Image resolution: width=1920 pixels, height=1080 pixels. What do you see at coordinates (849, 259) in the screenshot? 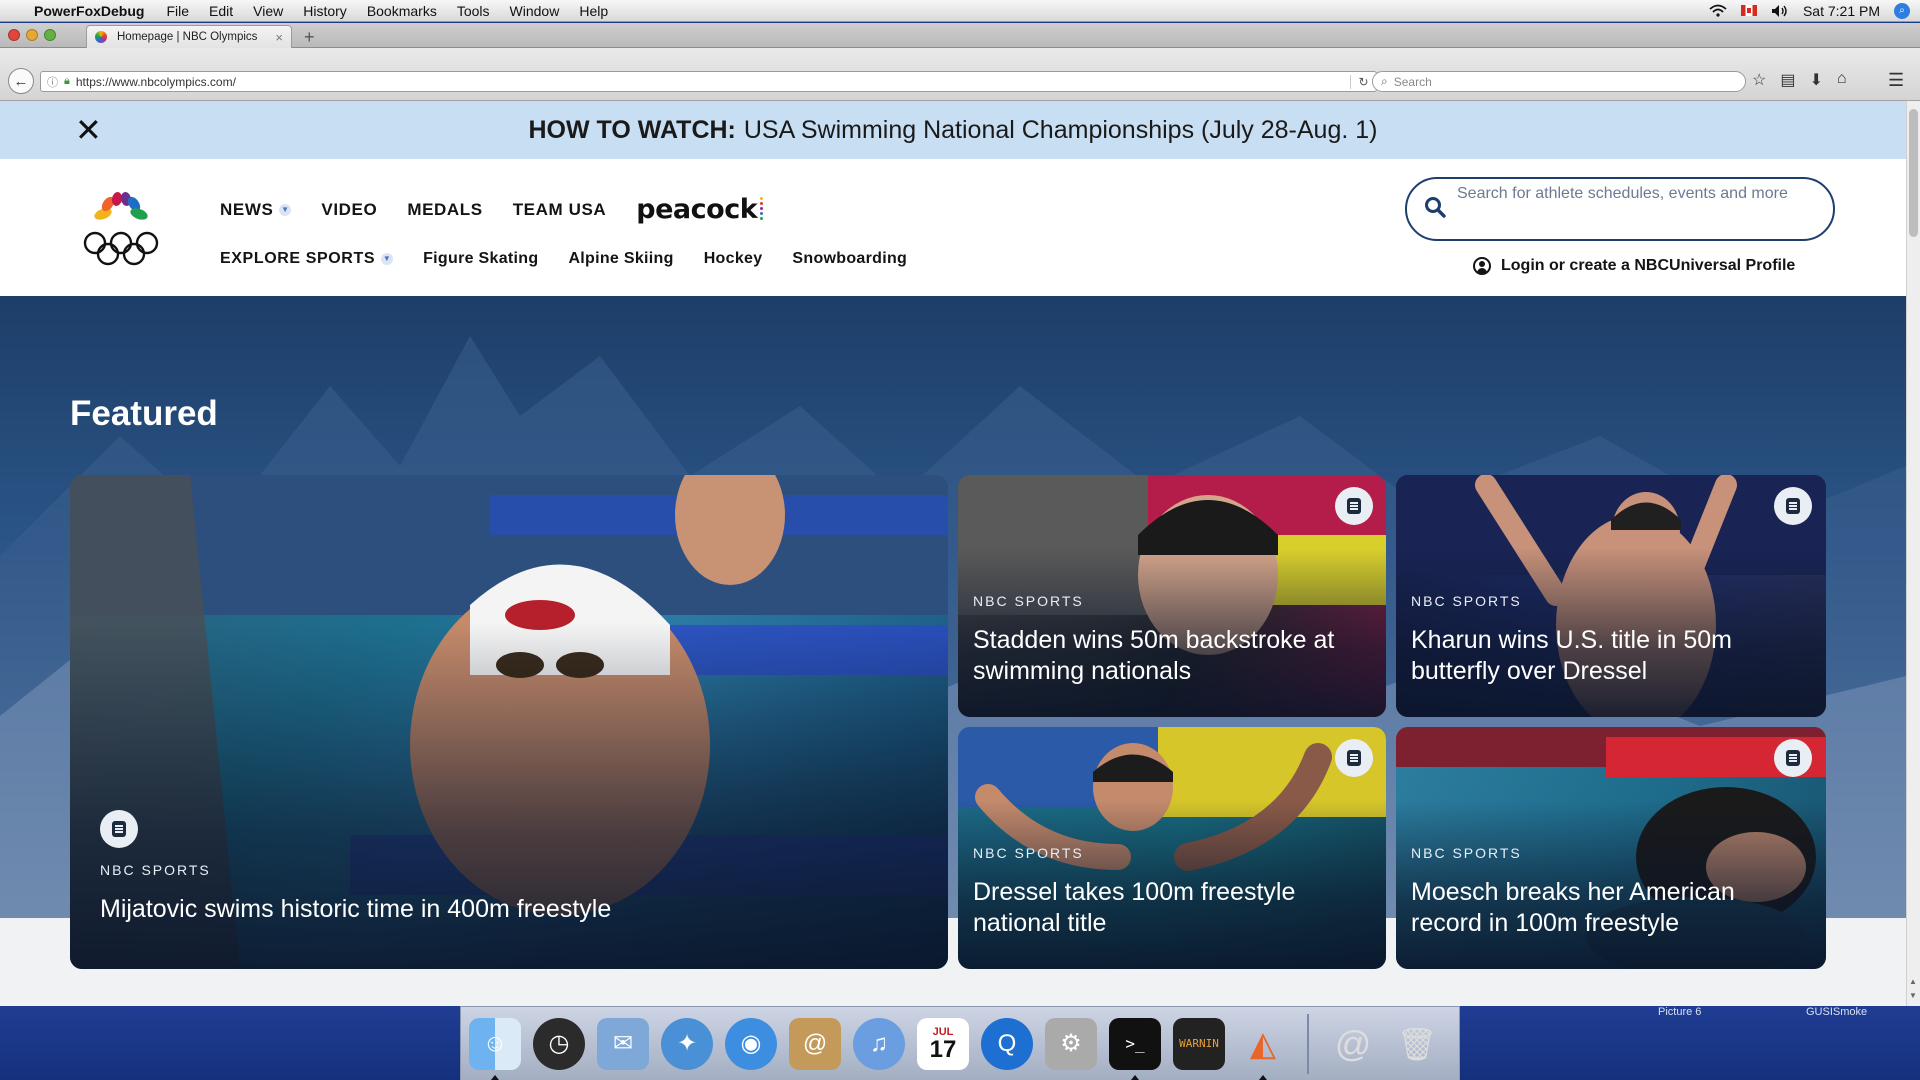
I see `nav-sport-snowboarding: Snowboarding` at bounding box center [849, 259].